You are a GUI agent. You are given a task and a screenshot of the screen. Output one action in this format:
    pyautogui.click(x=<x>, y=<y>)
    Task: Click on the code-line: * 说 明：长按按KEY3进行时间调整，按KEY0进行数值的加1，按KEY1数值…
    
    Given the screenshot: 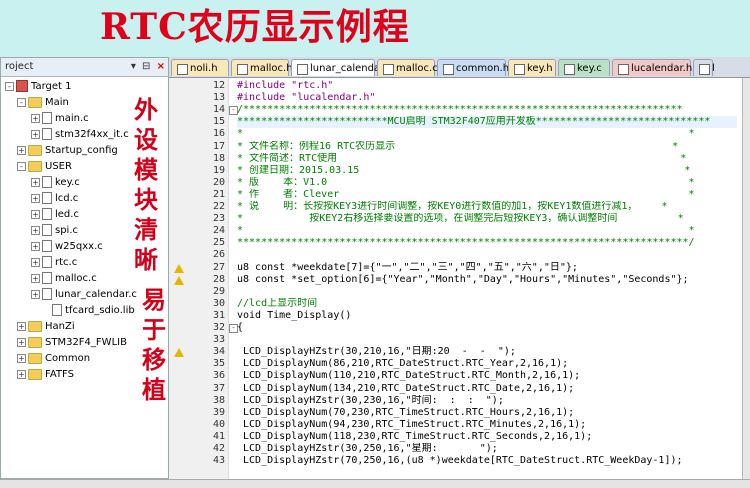 What is the action you would take?
    pyautogui.click(x=487, y=207)
    